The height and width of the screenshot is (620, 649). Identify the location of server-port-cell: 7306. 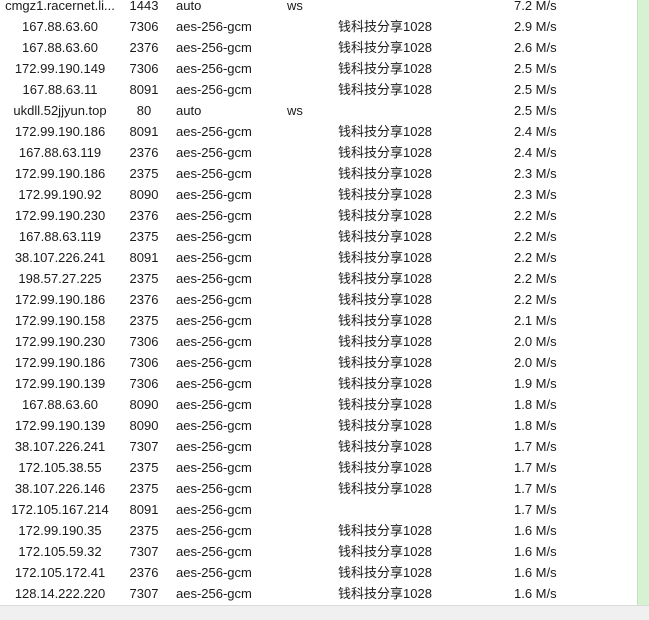
(144, 341).